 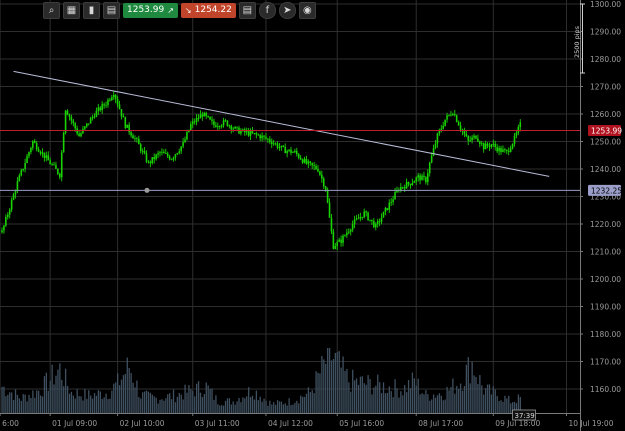 I want to click on buy-button: ↘ 1254.22, so click(x=208, y=10).